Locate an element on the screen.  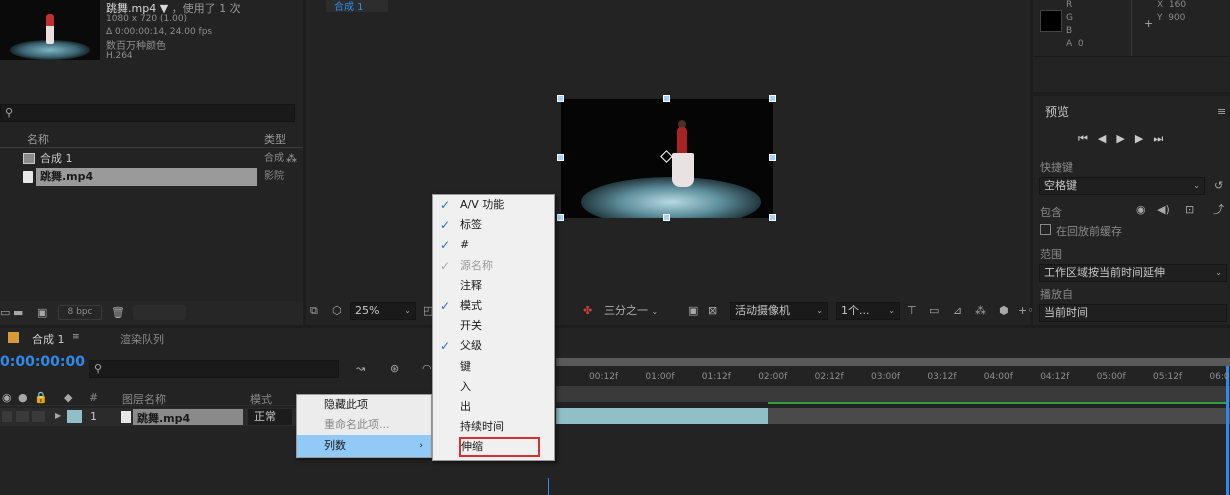
shortcut-select: 空格键 ⌄ is located at coordinates (1122, 186).